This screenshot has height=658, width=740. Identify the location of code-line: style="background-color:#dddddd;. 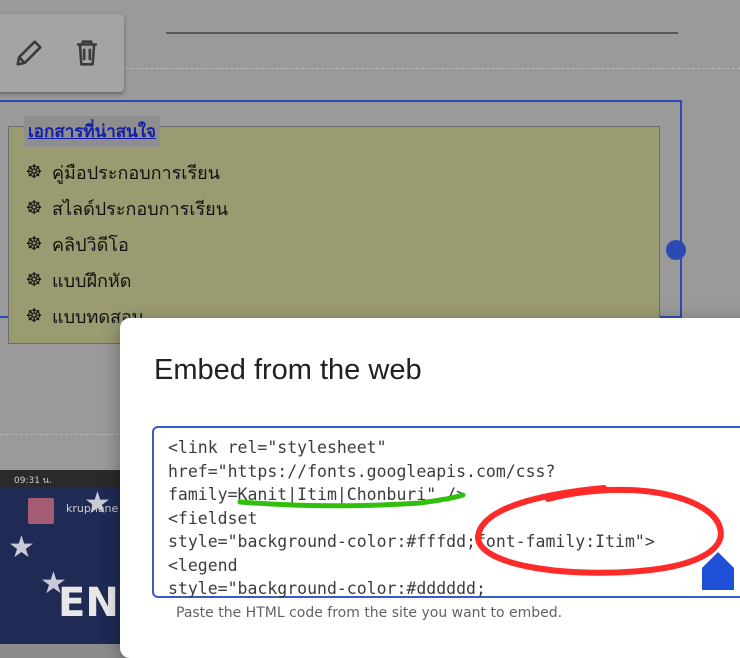
(327, 588).